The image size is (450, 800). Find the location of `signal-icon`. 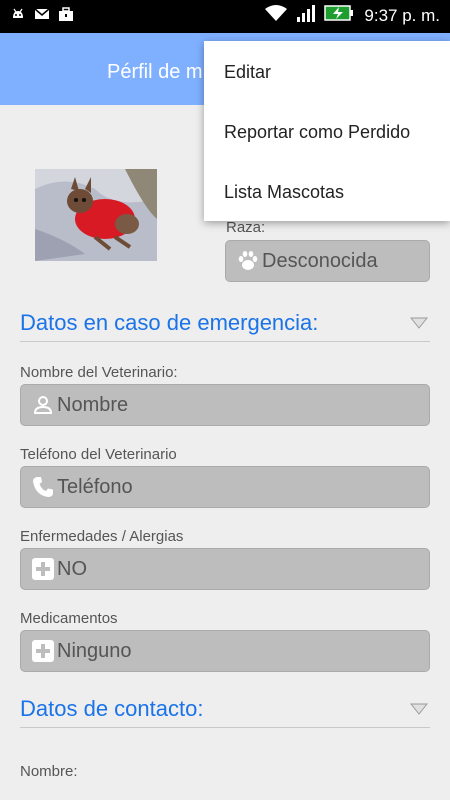

signal-icon is located at coordinates (306, 15).